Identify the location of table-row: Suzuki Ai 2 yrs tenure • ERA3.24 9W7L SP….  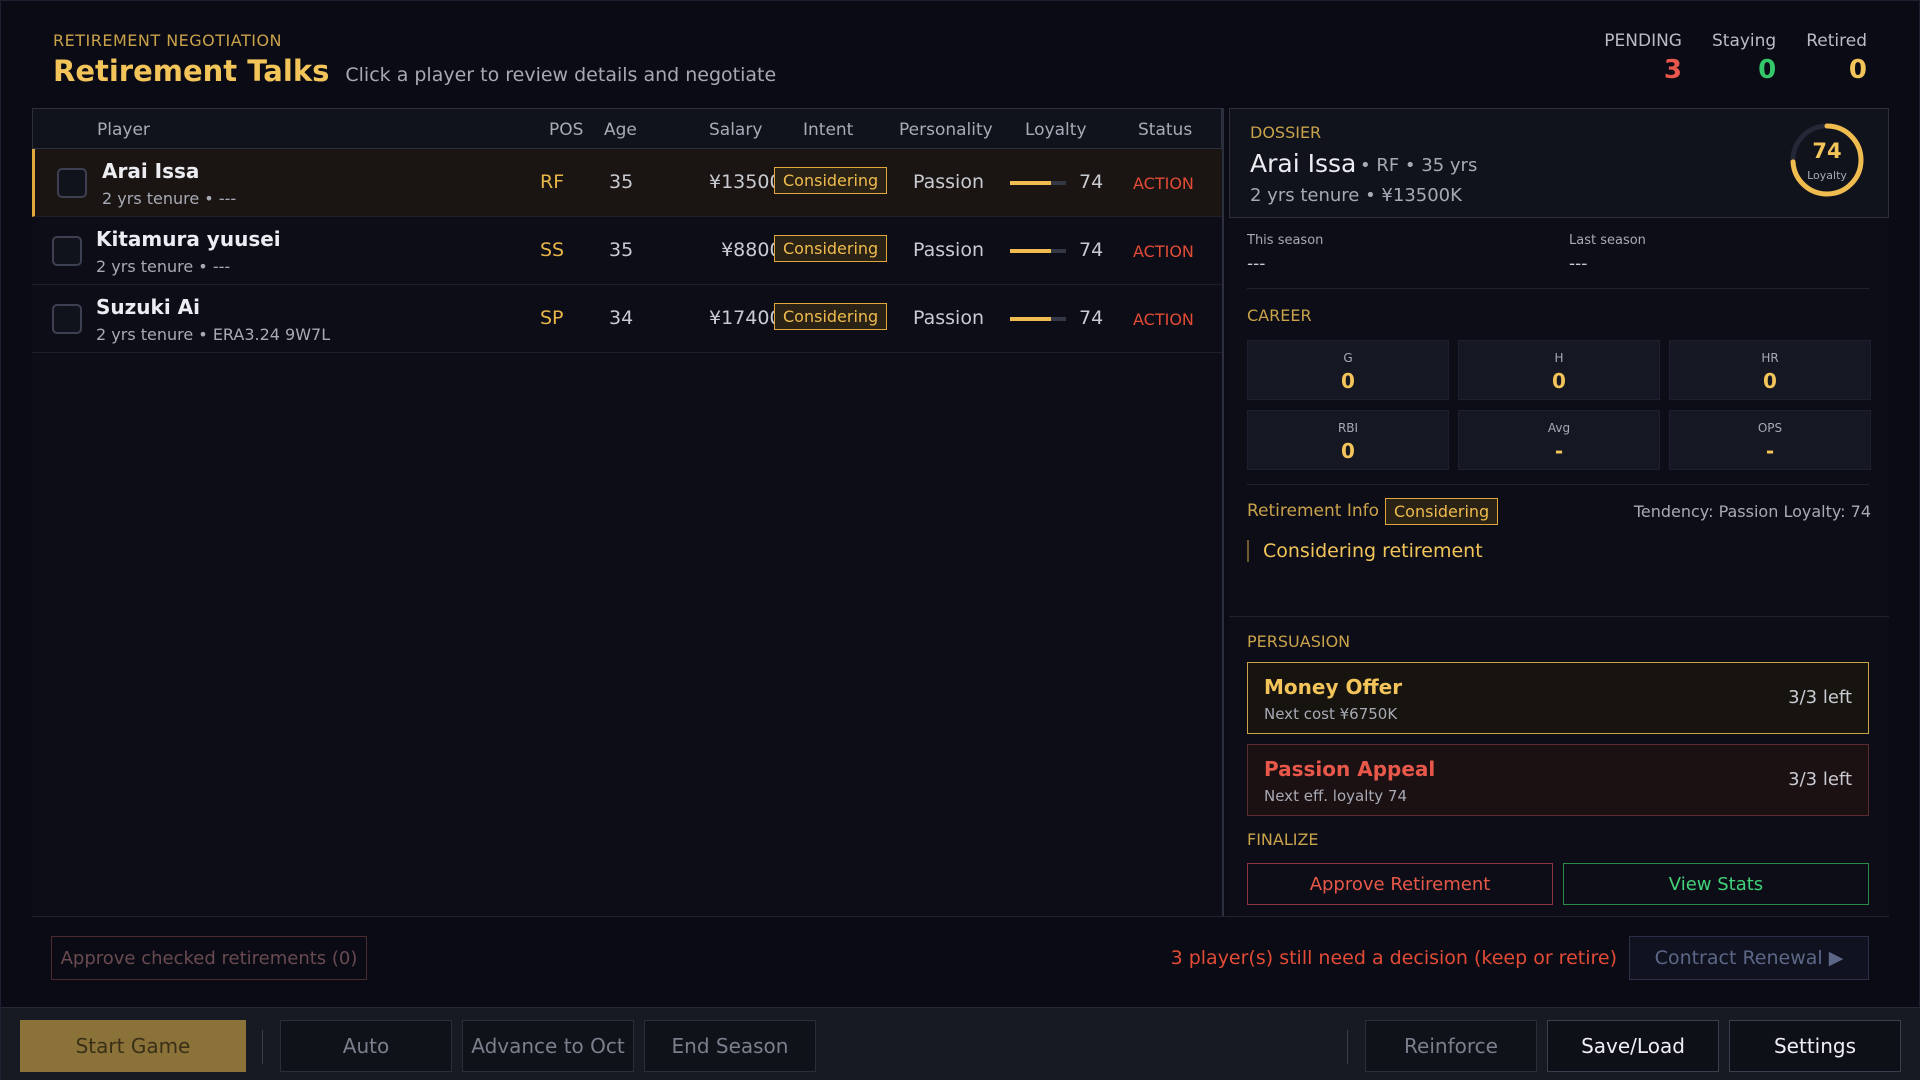
(627, 319).